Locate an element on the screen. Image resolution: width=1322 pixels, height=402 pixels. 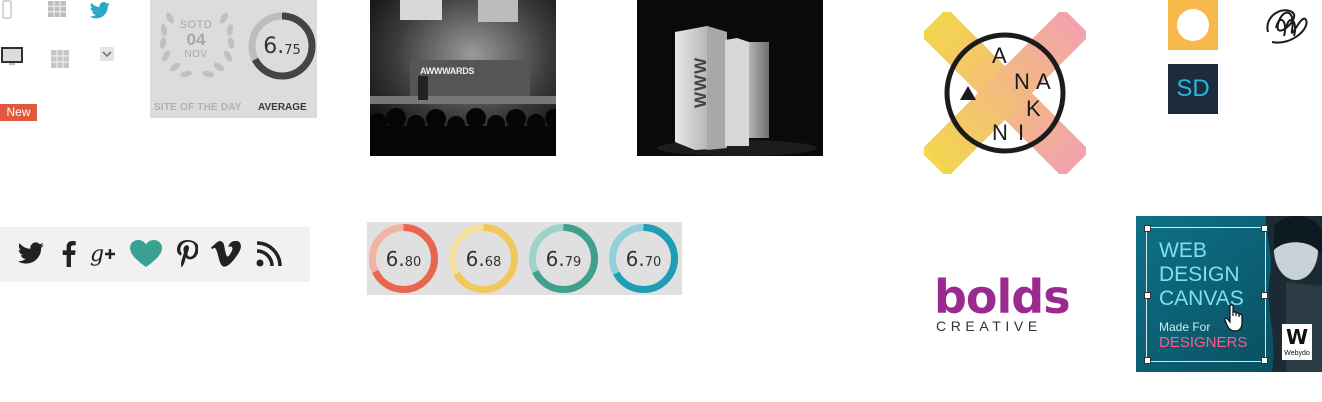
bolds-wordmark: bolds is located at coordinates (1002, 297).